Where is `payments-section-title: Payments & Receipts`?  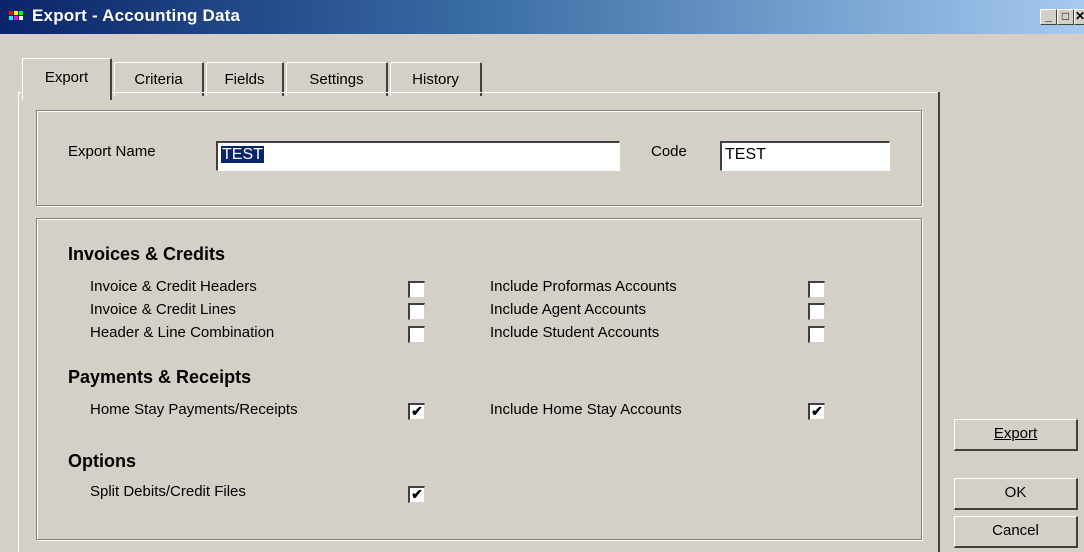 payments-section-title: Payments & Receipts is located at coordinates (160, 377).